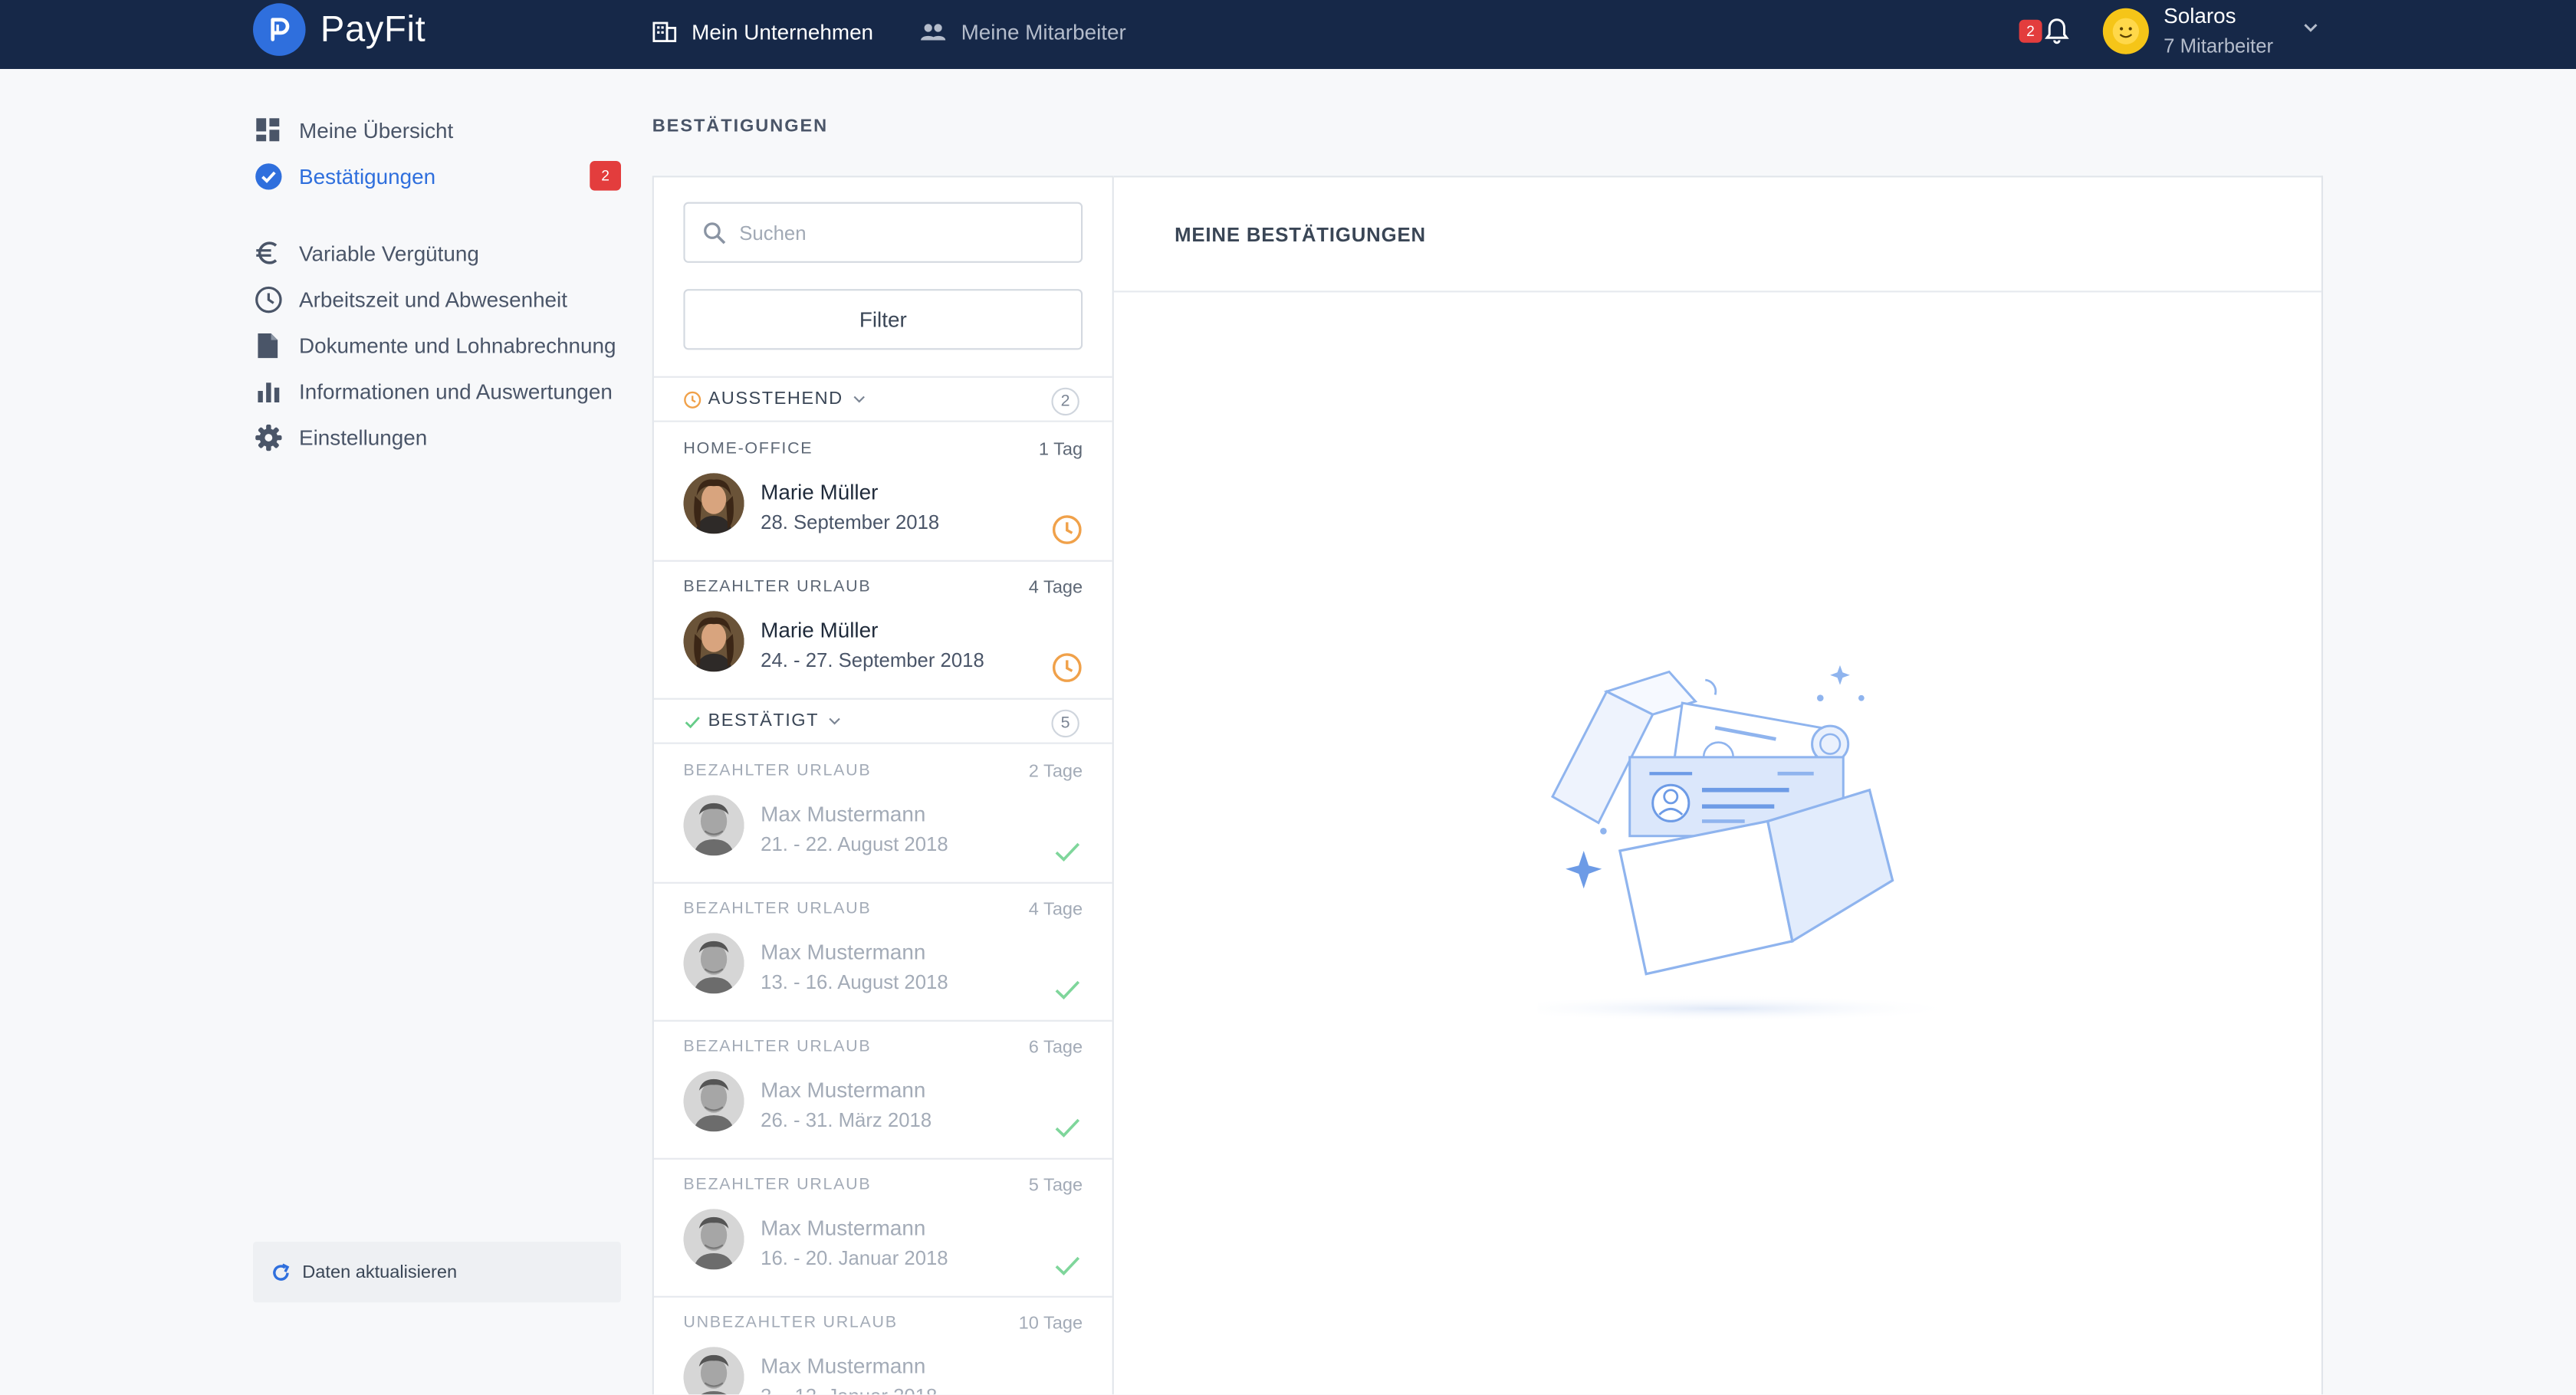  I want to click on absence-date: 3. - 12. Januar 2018, so click(849, 1389).